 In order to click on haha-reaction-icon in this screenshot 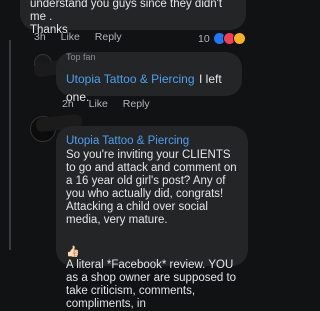, I will do `click(239, 38)`.